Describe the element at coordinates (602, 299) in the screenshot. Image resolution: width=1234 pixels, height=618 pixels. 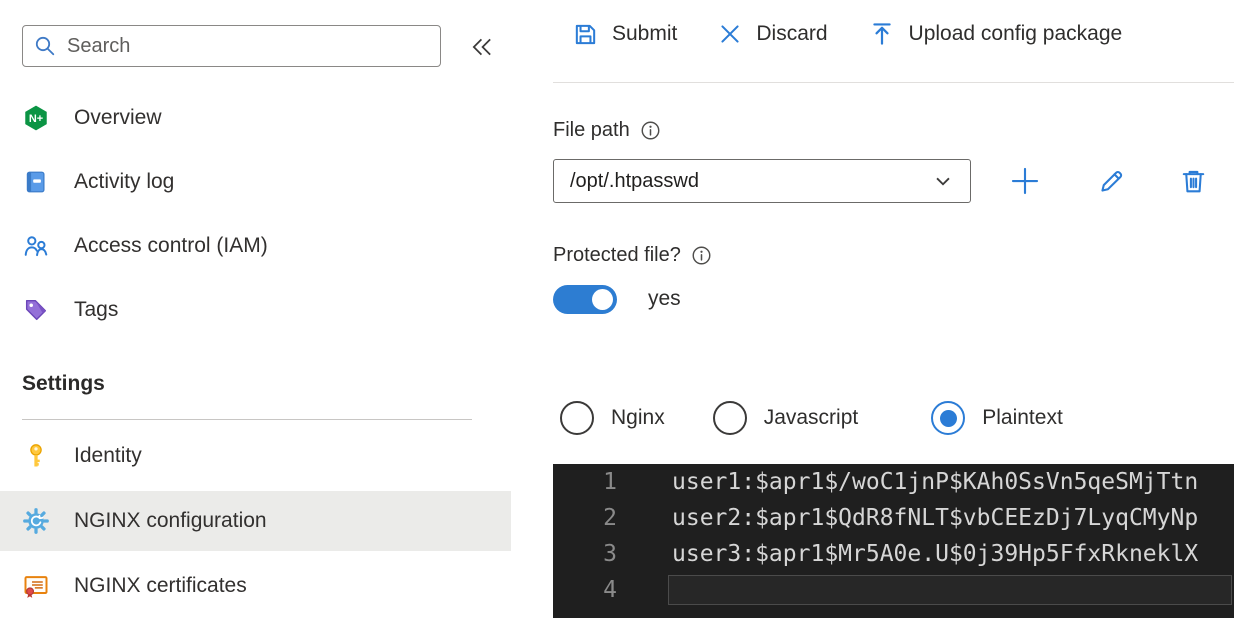
I see `toggle-knob` at that location.